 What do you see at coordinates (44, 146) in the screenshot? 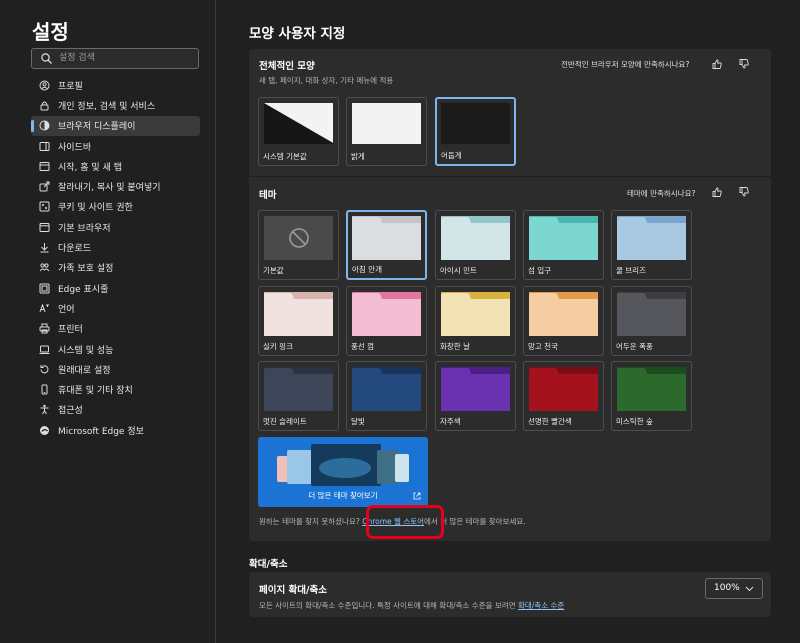
I see `sidebar-icon` at bounding box center [44, 146].